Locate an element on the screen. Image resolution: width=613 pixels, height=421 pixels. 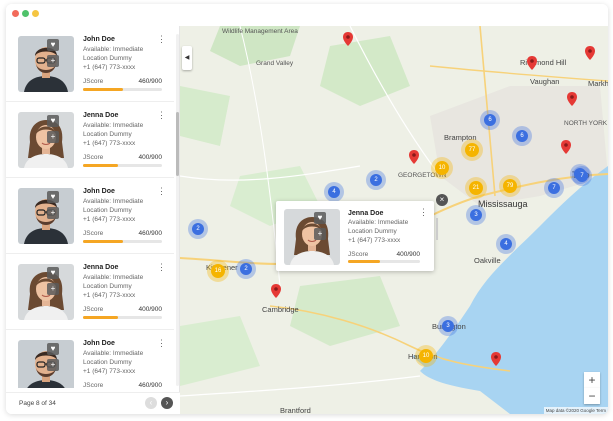
map-cluster-marker: 77 is located at coordinates (472, 150).